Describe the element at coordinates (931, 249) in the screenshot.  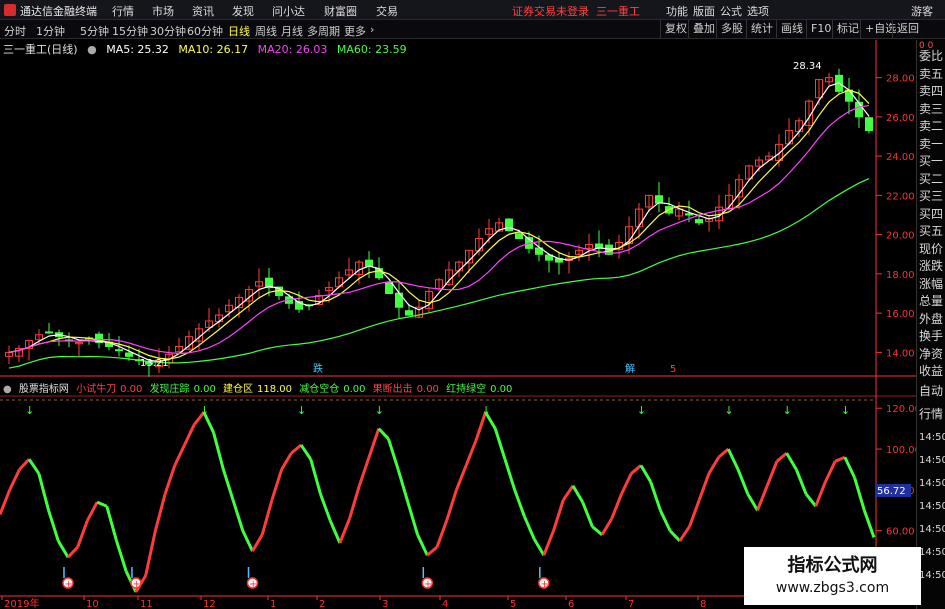
I see `quote-field-label: 现价` at that location.